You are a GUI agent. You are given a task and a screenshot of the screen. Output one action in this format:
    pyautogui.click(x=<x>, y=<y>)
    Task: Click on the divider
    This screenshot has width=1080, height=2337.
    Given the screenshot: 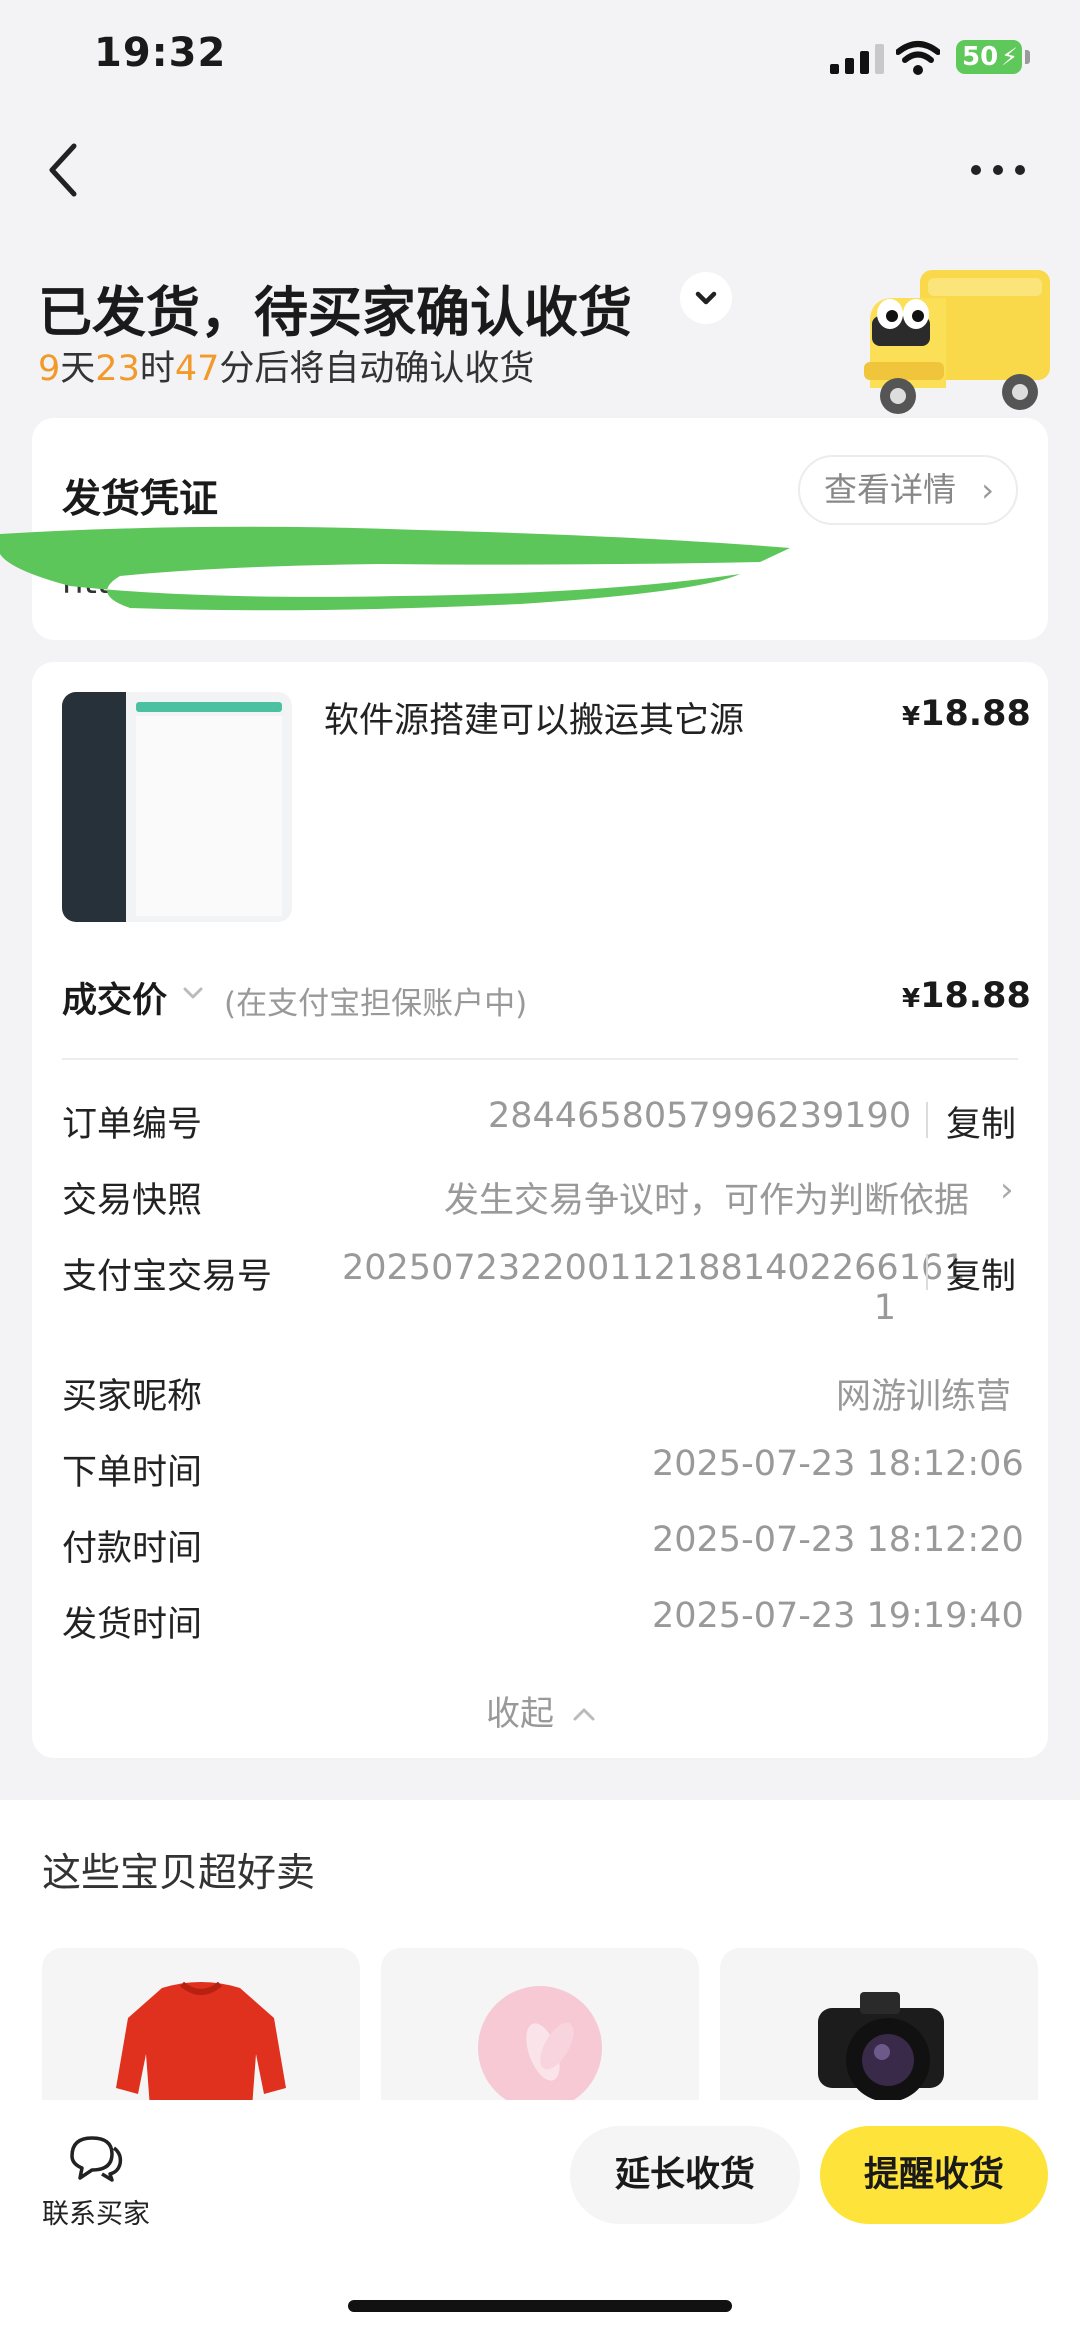 What is the action you would take?
    pyautogui.click(x=540, y=1059)
    